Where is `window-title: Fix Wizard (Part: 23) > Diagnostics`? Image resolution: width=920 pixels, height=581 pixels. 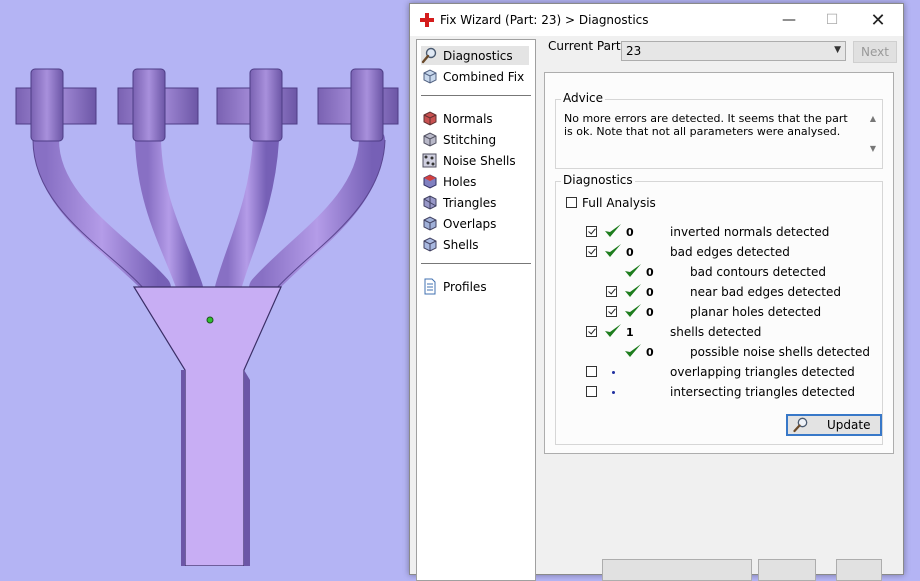 window-title: Fix Wizard (Part: 23) > Diagnostics is located at coordinates (544, 20).